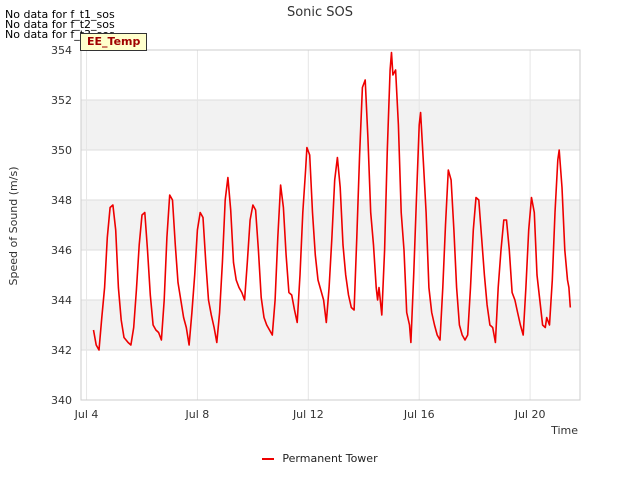  I want to click on y-axis-ticks: 340 342 344 346 348 350 352 354, so click(61, 225).